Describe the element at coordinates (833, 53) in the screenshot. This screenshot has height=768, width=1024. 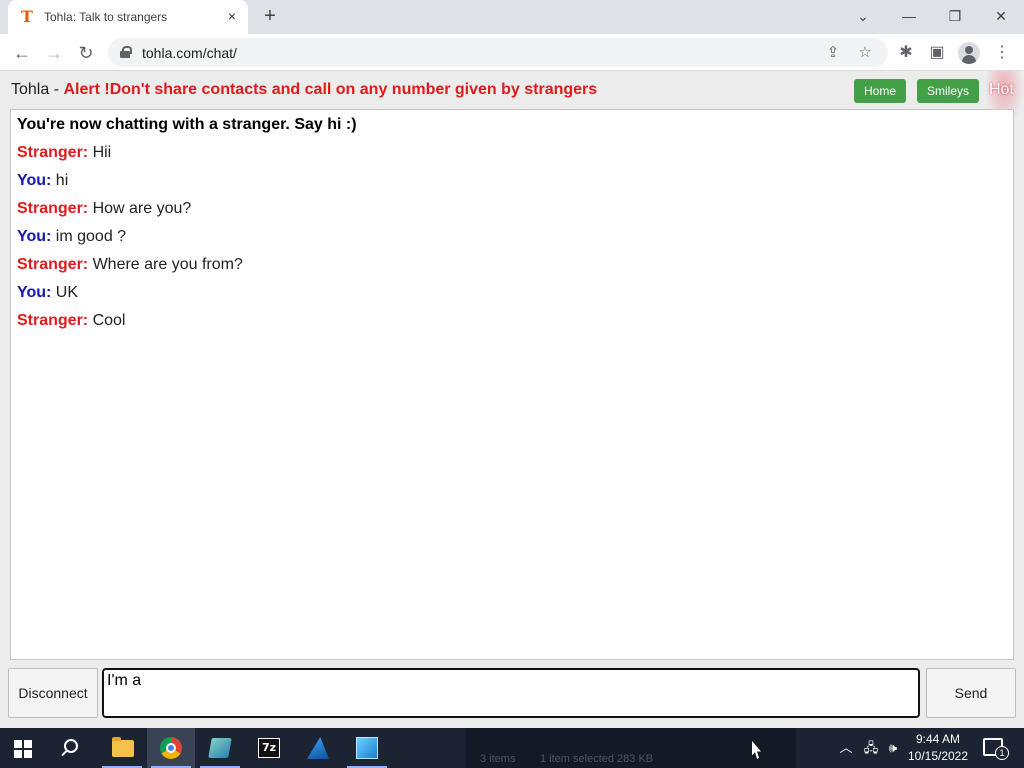
I see `share-icon: ⇪` at that location.